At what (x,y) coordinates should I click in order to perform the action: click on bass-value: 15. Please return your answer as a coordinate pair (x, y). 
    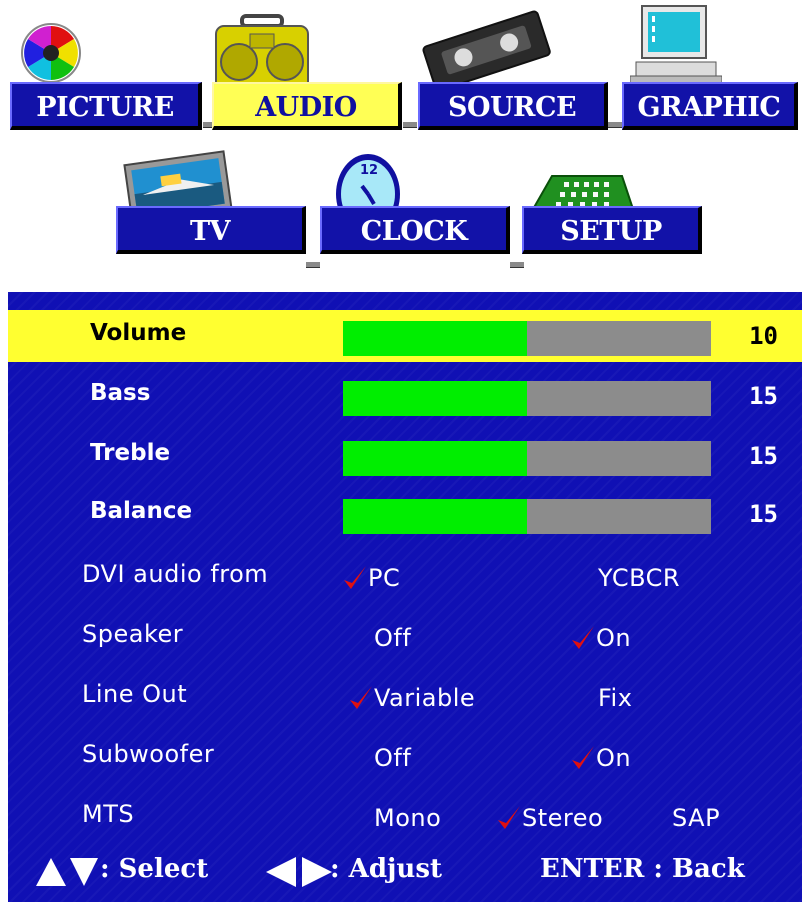
    Looking at the image, I should click on (763, 396).